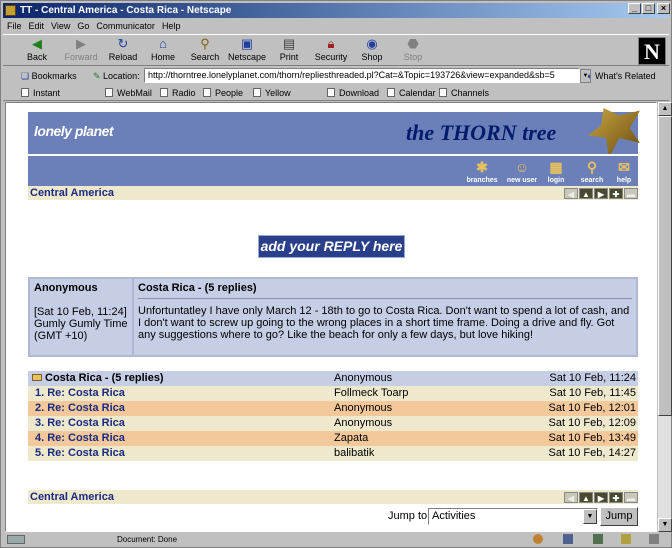 This screenshot has height=548, width=672. Describe the element at coordinates (385, 290) in the screenshot. I see `message-subject: Costa Rica - (5 replies)` at that location.